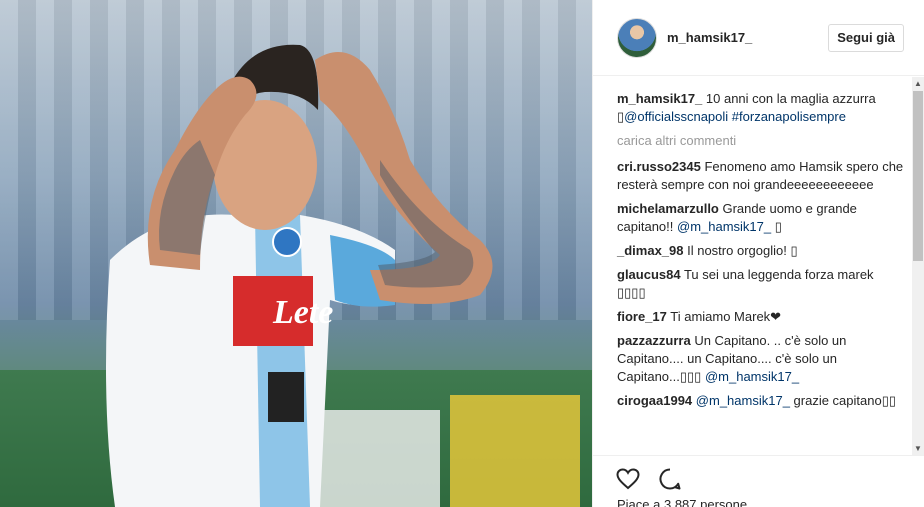  I want to click on scroll-up-icon: ▲, so click(918, 83).